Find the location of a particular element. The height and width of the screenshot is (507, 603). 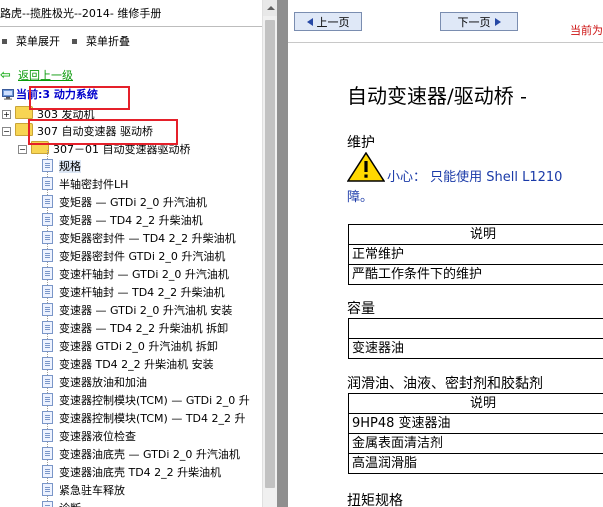

procedure-item: 变速器液位检查 is located at coordinates (152, 437).